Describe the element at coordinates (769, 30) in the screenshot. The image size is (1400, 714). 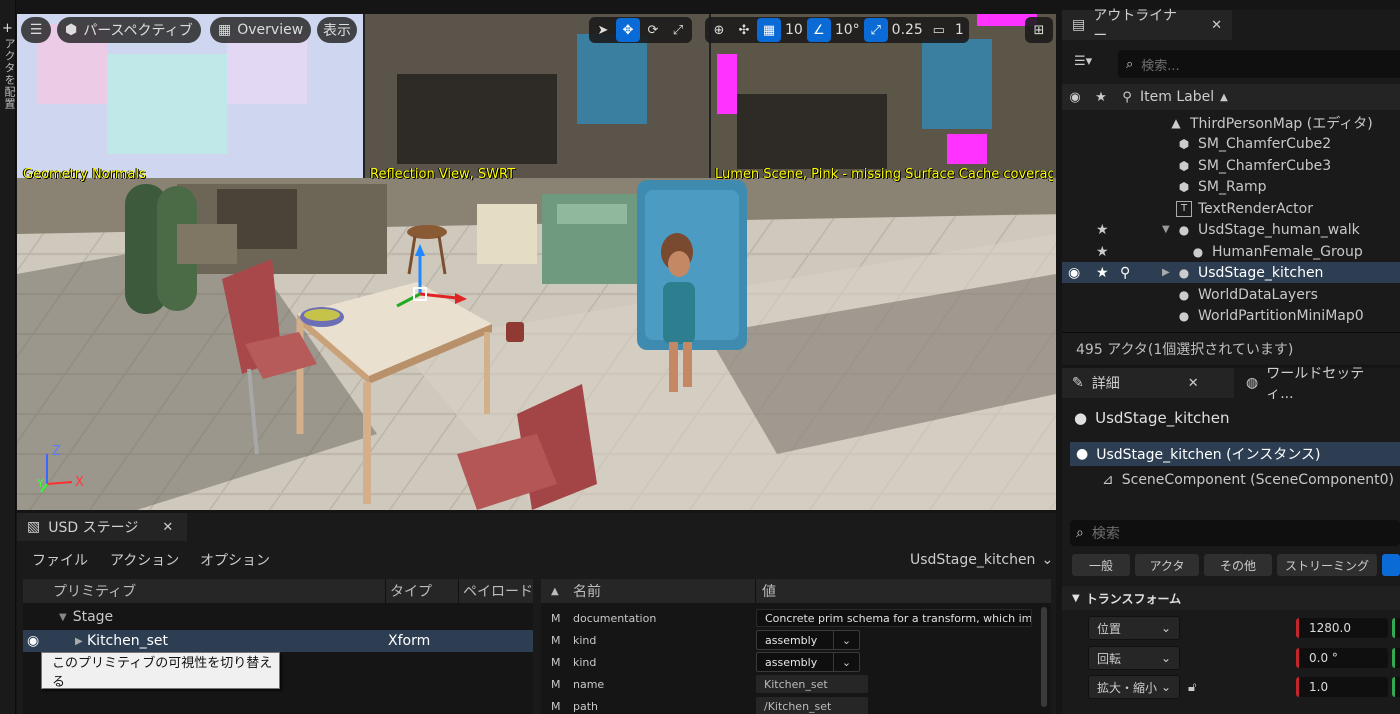
I see `grid-snap-icon: ▦` at that location.